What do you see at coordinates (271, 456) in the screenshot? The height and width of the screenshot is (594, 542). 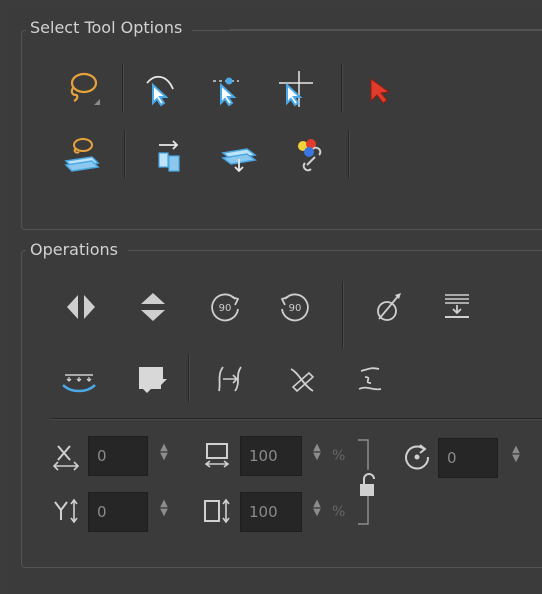 I see `width-field: 100` at bounding box center [271, 456].